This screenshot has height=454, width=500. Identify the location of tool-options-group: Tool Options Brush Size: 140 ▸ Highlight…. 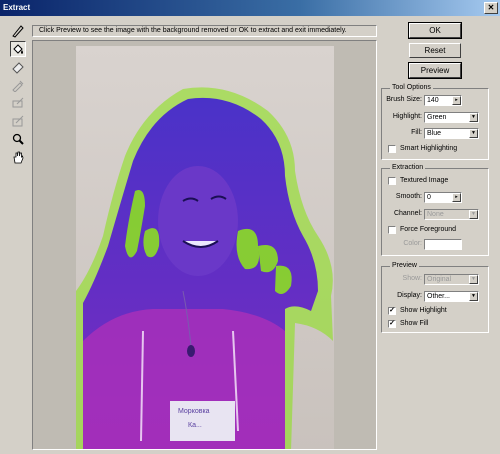
(435, 122).